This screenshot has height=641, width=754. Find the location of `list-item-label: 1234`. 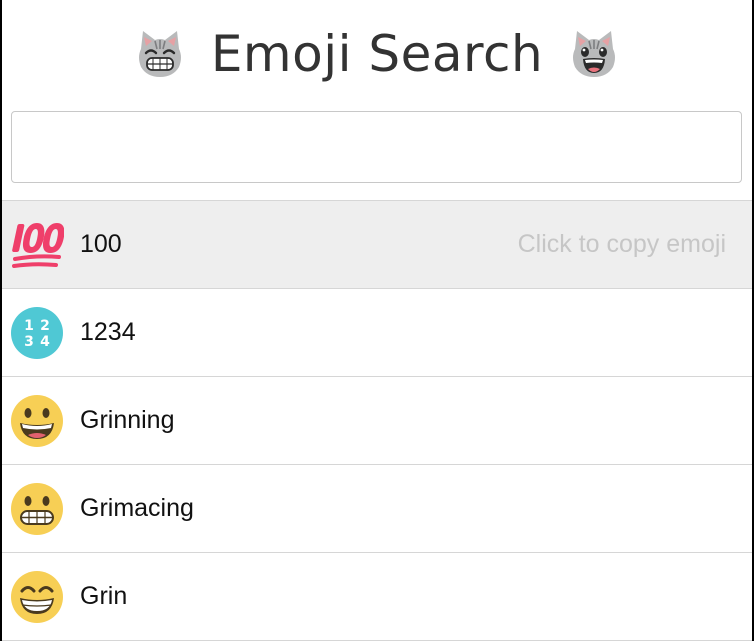

list-item-label: 1234 is located at coordinates (108, 332).